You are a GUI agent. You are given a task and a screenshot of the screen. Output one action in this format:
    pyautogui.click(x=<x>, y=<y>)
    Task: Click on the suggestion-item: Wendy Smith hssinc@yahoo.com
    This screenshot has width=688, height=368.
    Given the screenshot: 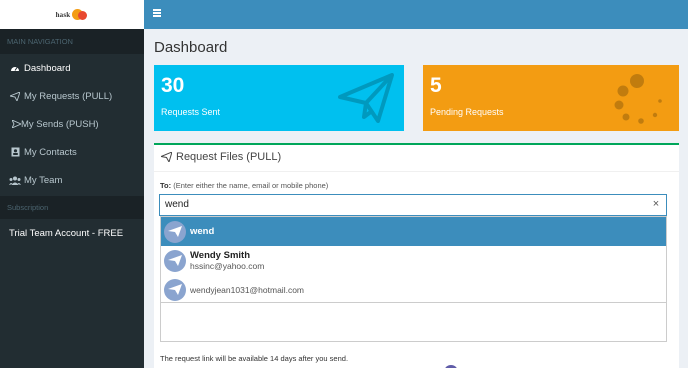 What is the action you would take?
    pyautogui.click(x=413, y=260)
    